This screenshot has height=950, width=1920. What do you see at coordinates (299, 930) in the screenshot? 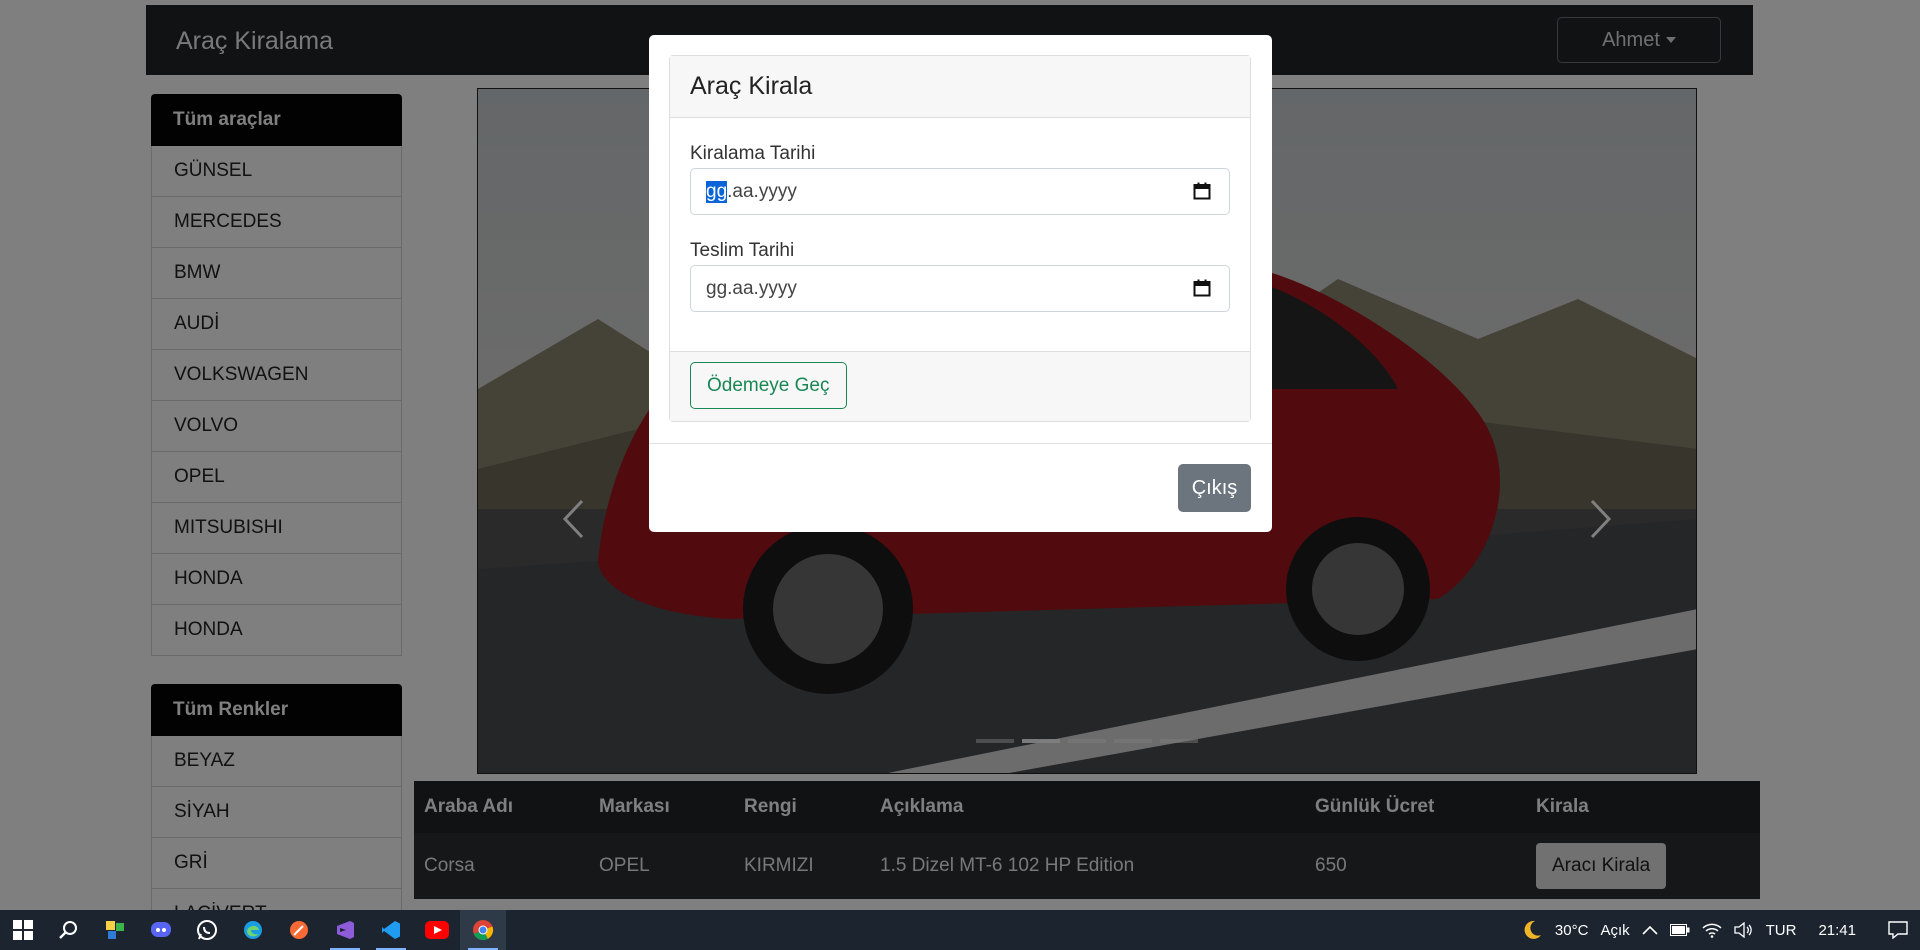
I see `postman-icon` at bounding box center [299, 930].